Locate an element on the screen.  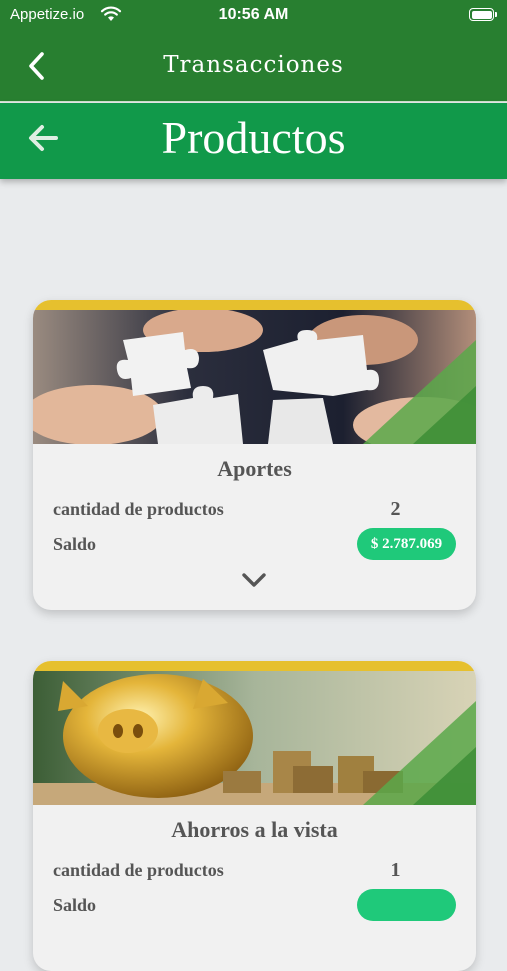
nav-title: Transacciones is located at coordinates (253, 65).